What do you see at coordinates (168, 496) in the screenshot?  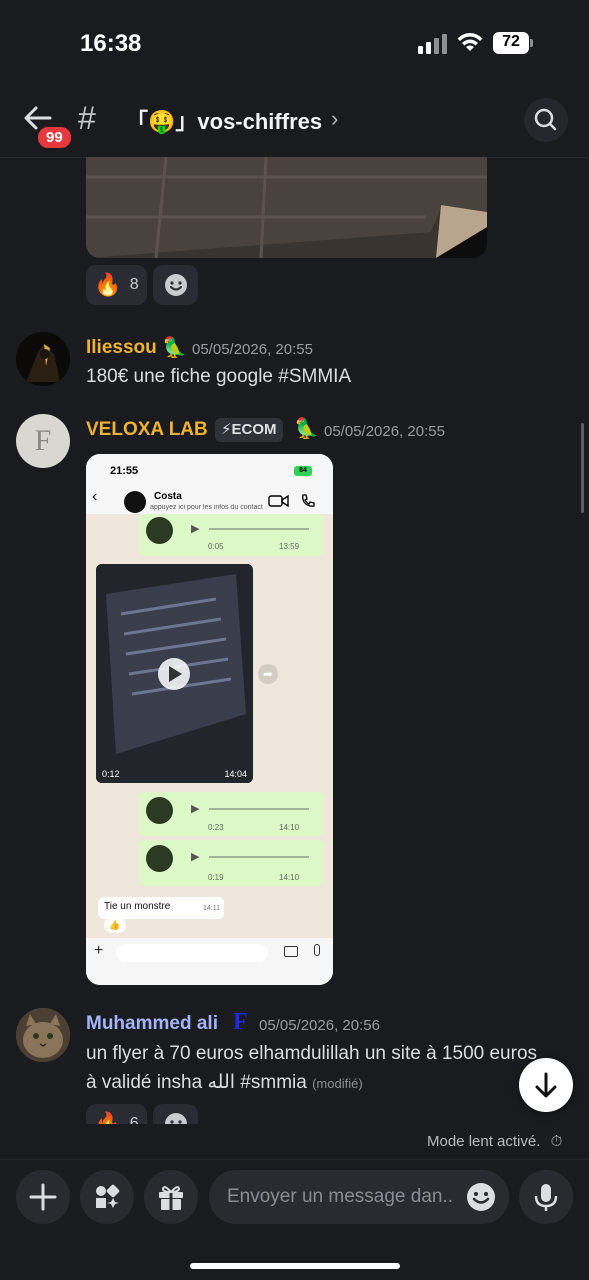 I see `shot-contact-name: Costa` at bounding box center [168, 496].